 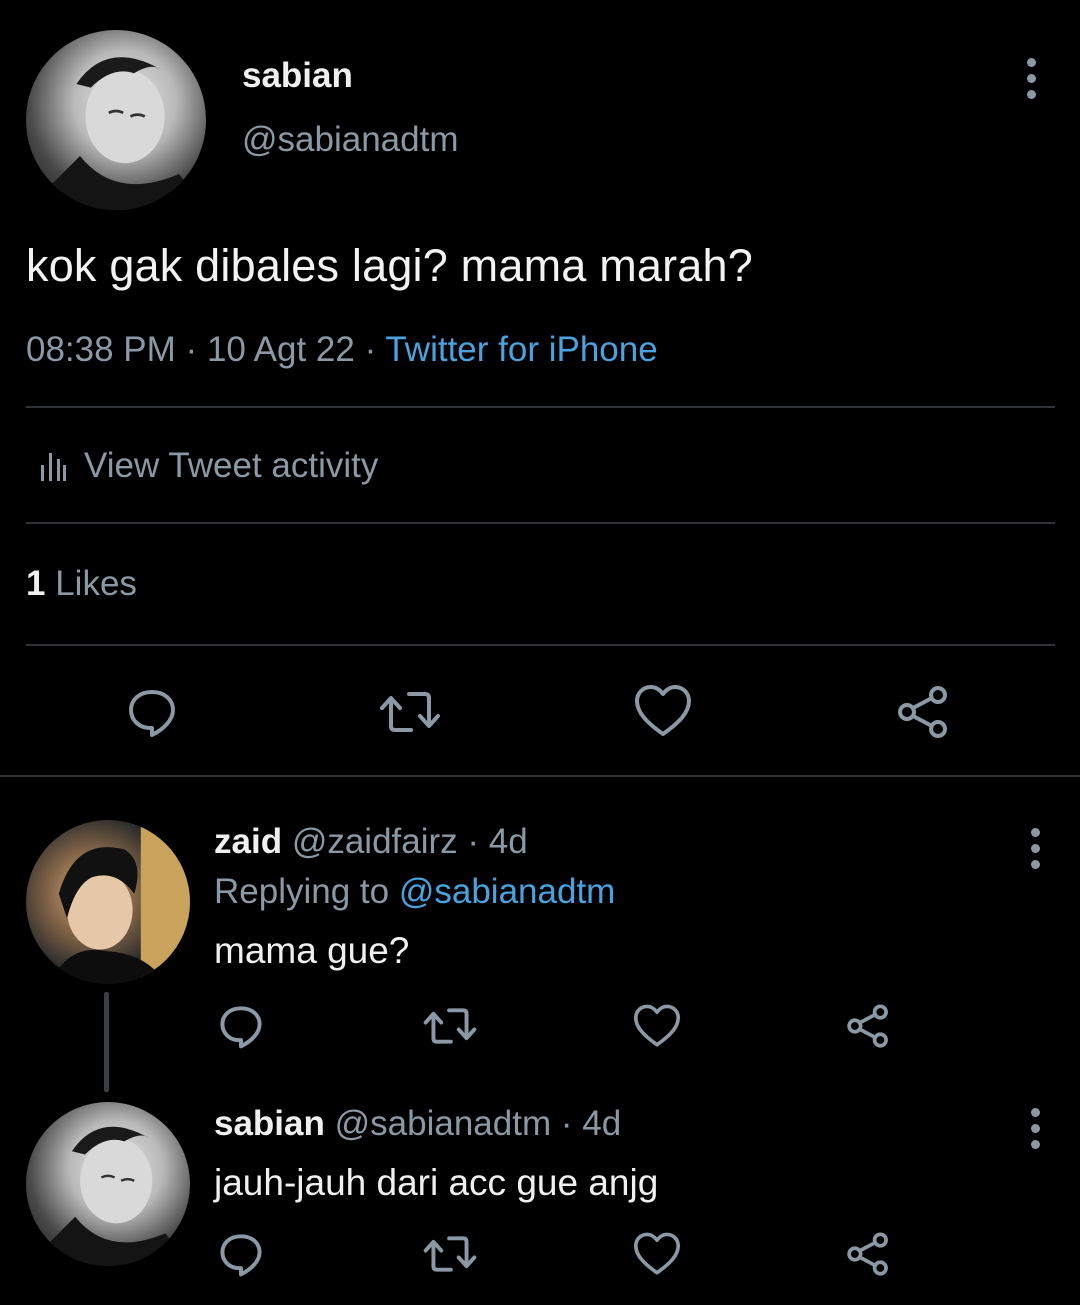 I want to click on tweet-date: 10 Agt 22, so click(x=280, y=349).